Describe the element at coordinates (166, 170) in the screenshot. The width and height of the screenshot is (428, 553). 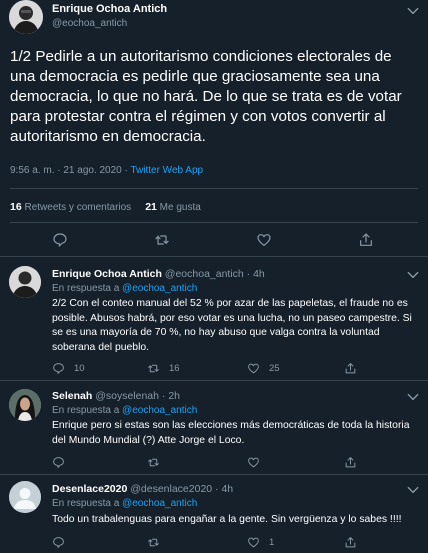
I see `tweet-source: Twitter Web App` at that location.